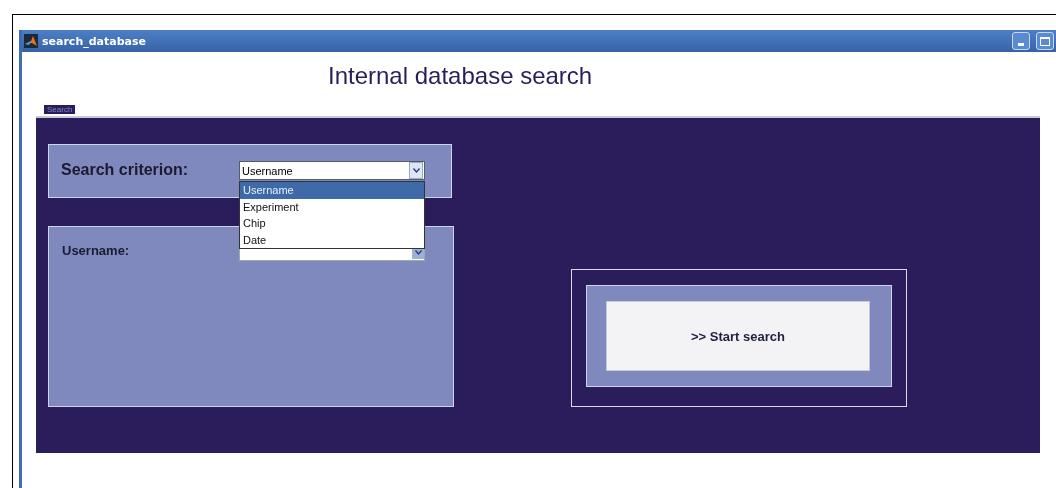 This screenshot has width=1056, height=488. What do you see at coordinates (1021, 41) in the screenshot?
I see `minimize-button` at bounding box center [1021, 41].